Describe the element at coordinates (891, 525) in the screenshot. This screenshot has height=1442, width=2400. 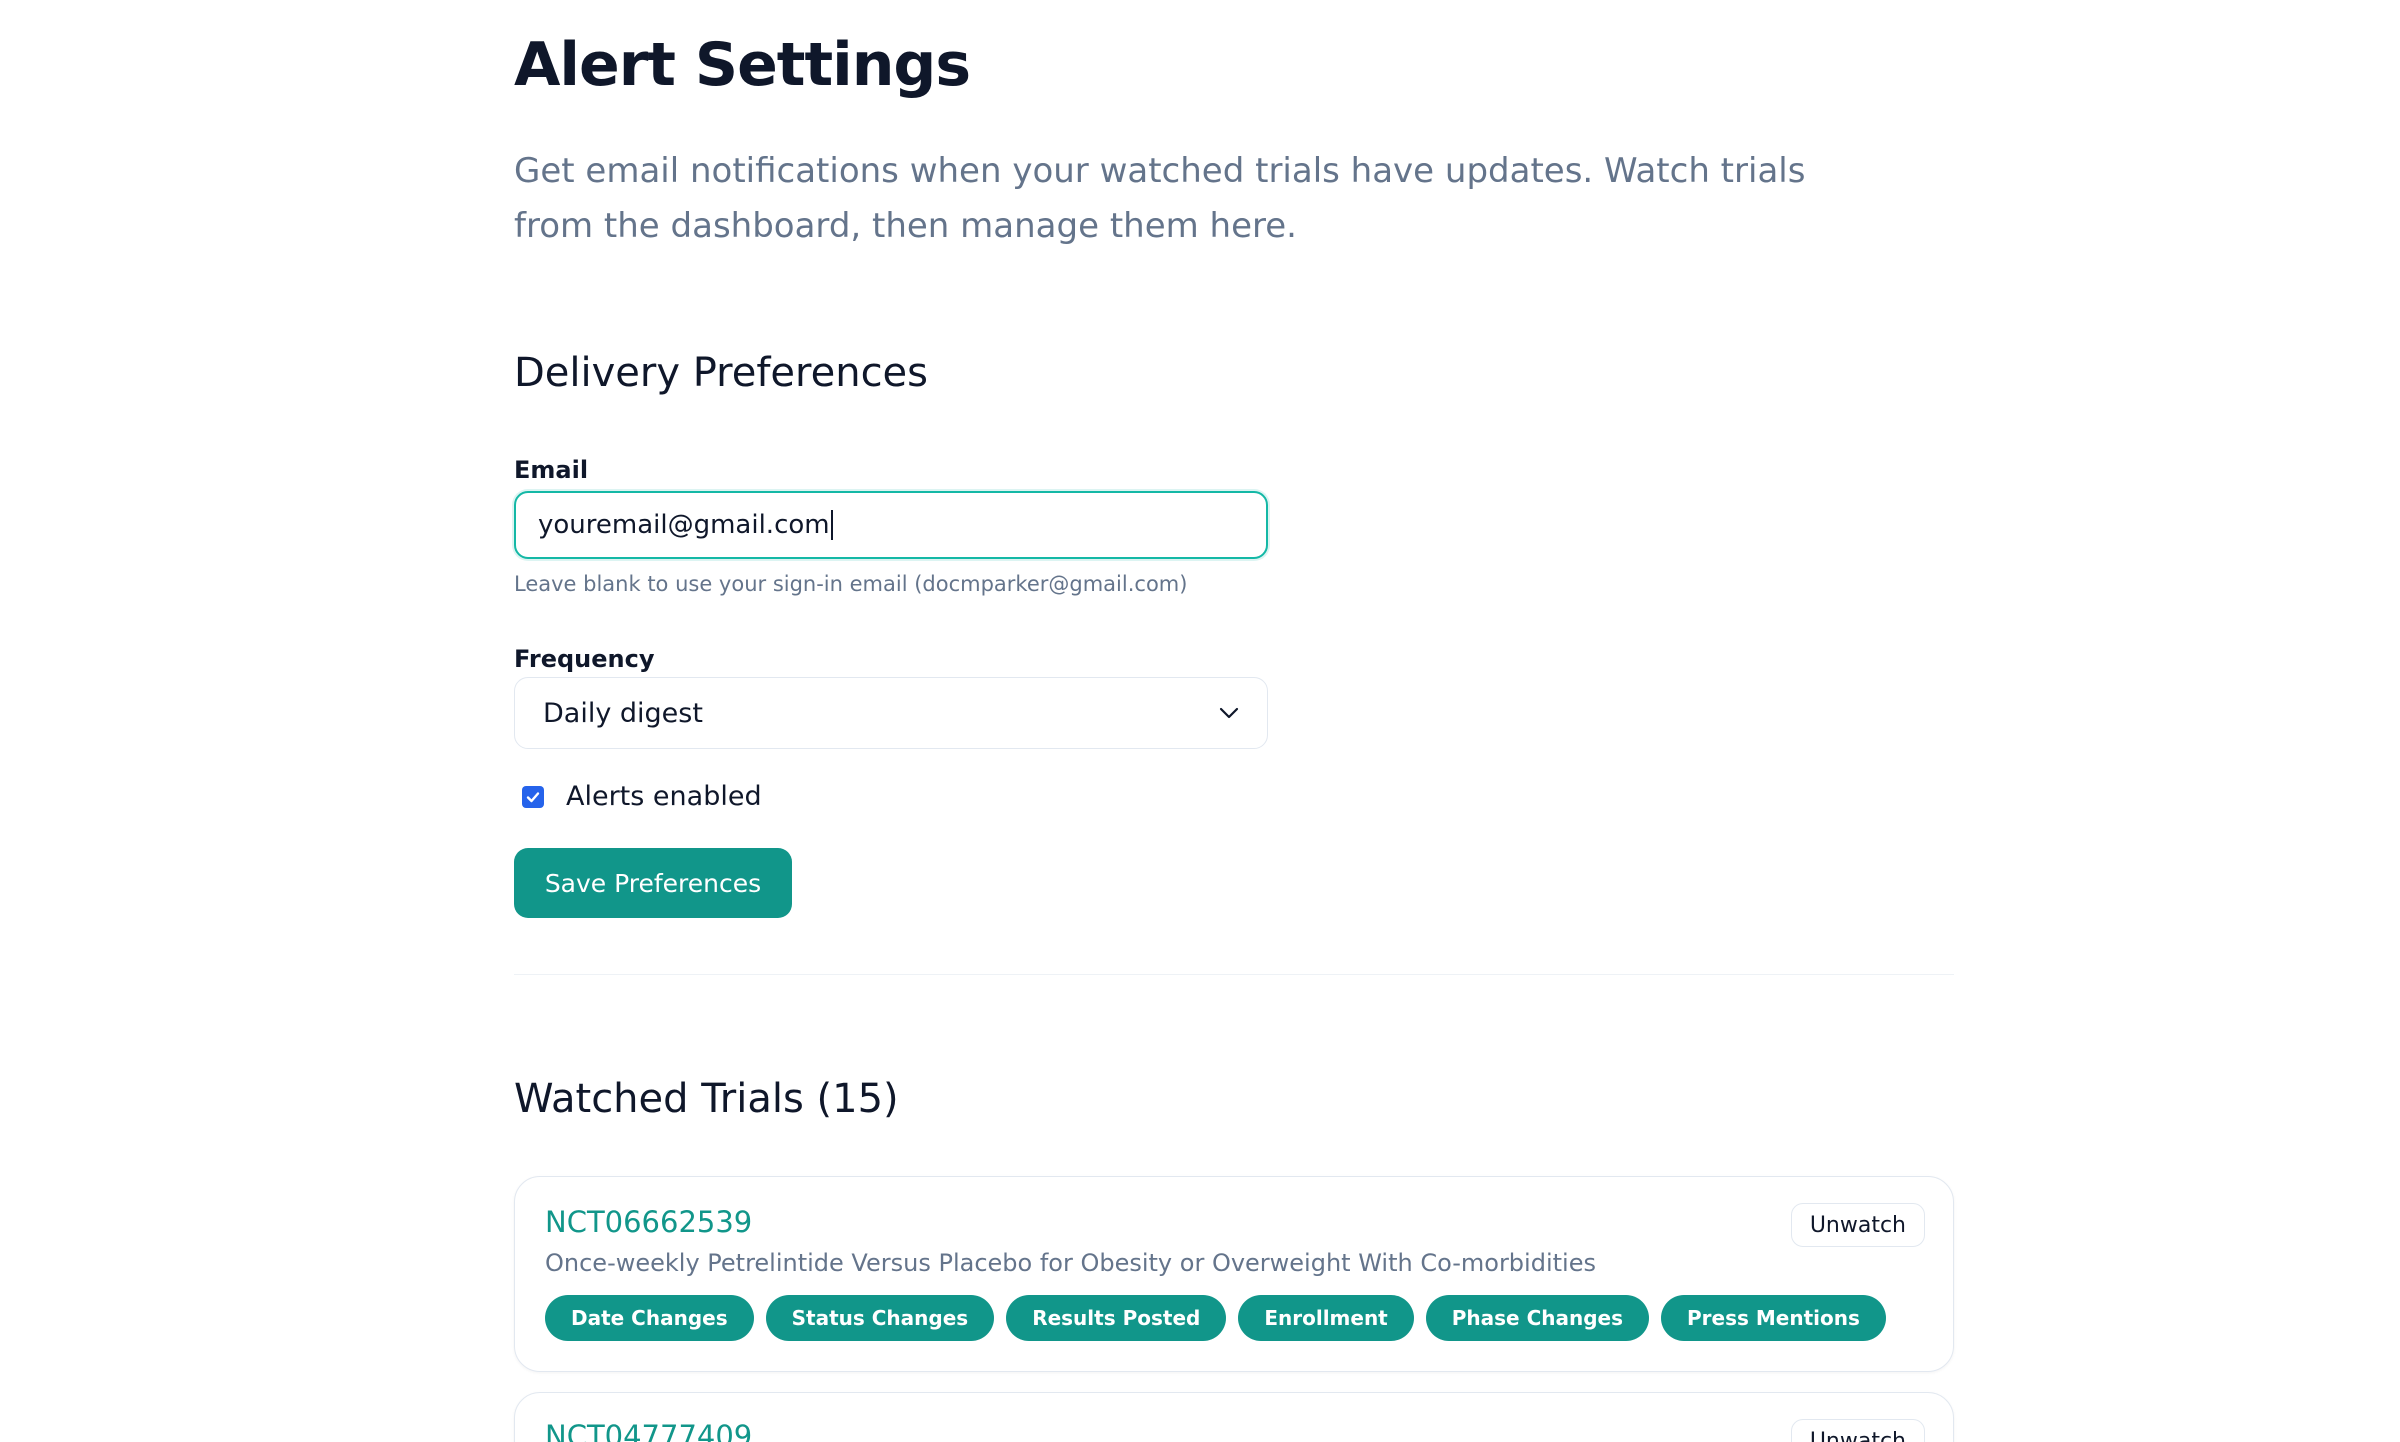
I see `email-input: youremail@gmail.com` at that location.